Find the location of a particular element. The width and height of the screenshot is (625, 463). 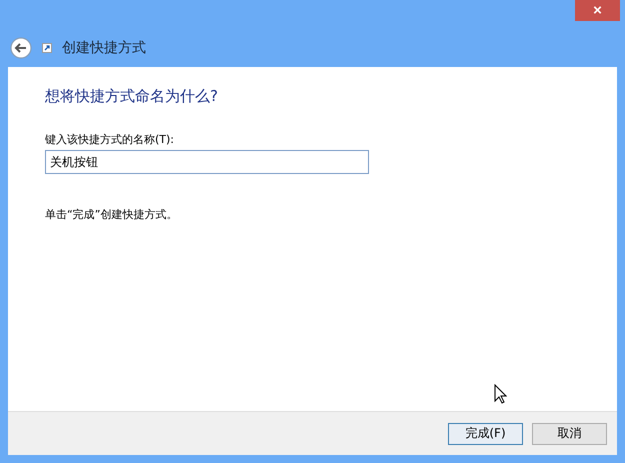

back-icon is located at coordinates (21, 47).